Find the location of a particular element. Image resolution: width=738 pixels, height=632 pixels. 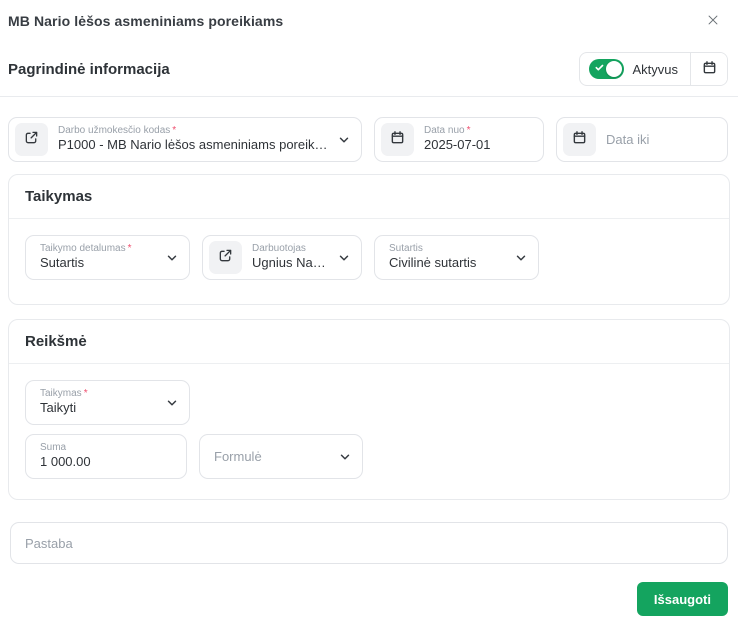

toggle-switch is located at coordinates (607, 69).